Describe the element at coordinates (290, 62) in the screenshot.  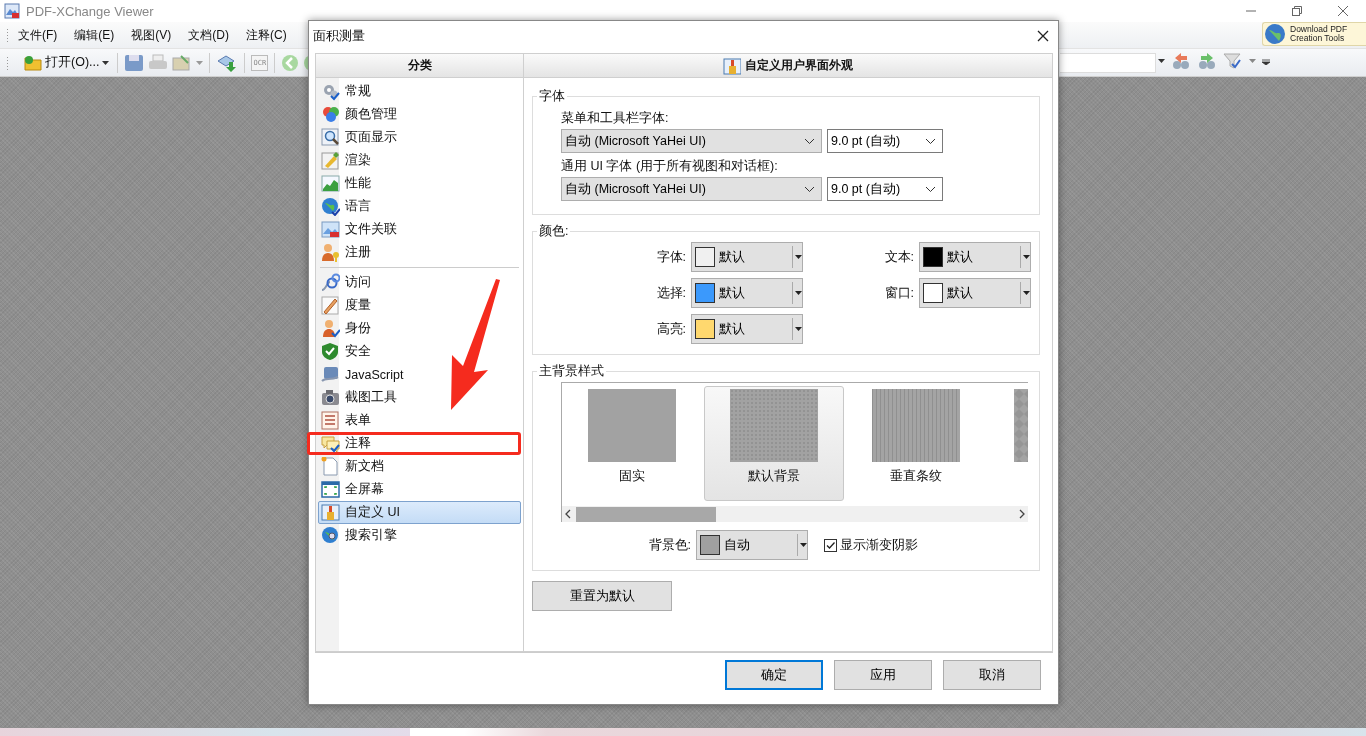
I see `back-icon` at that location.